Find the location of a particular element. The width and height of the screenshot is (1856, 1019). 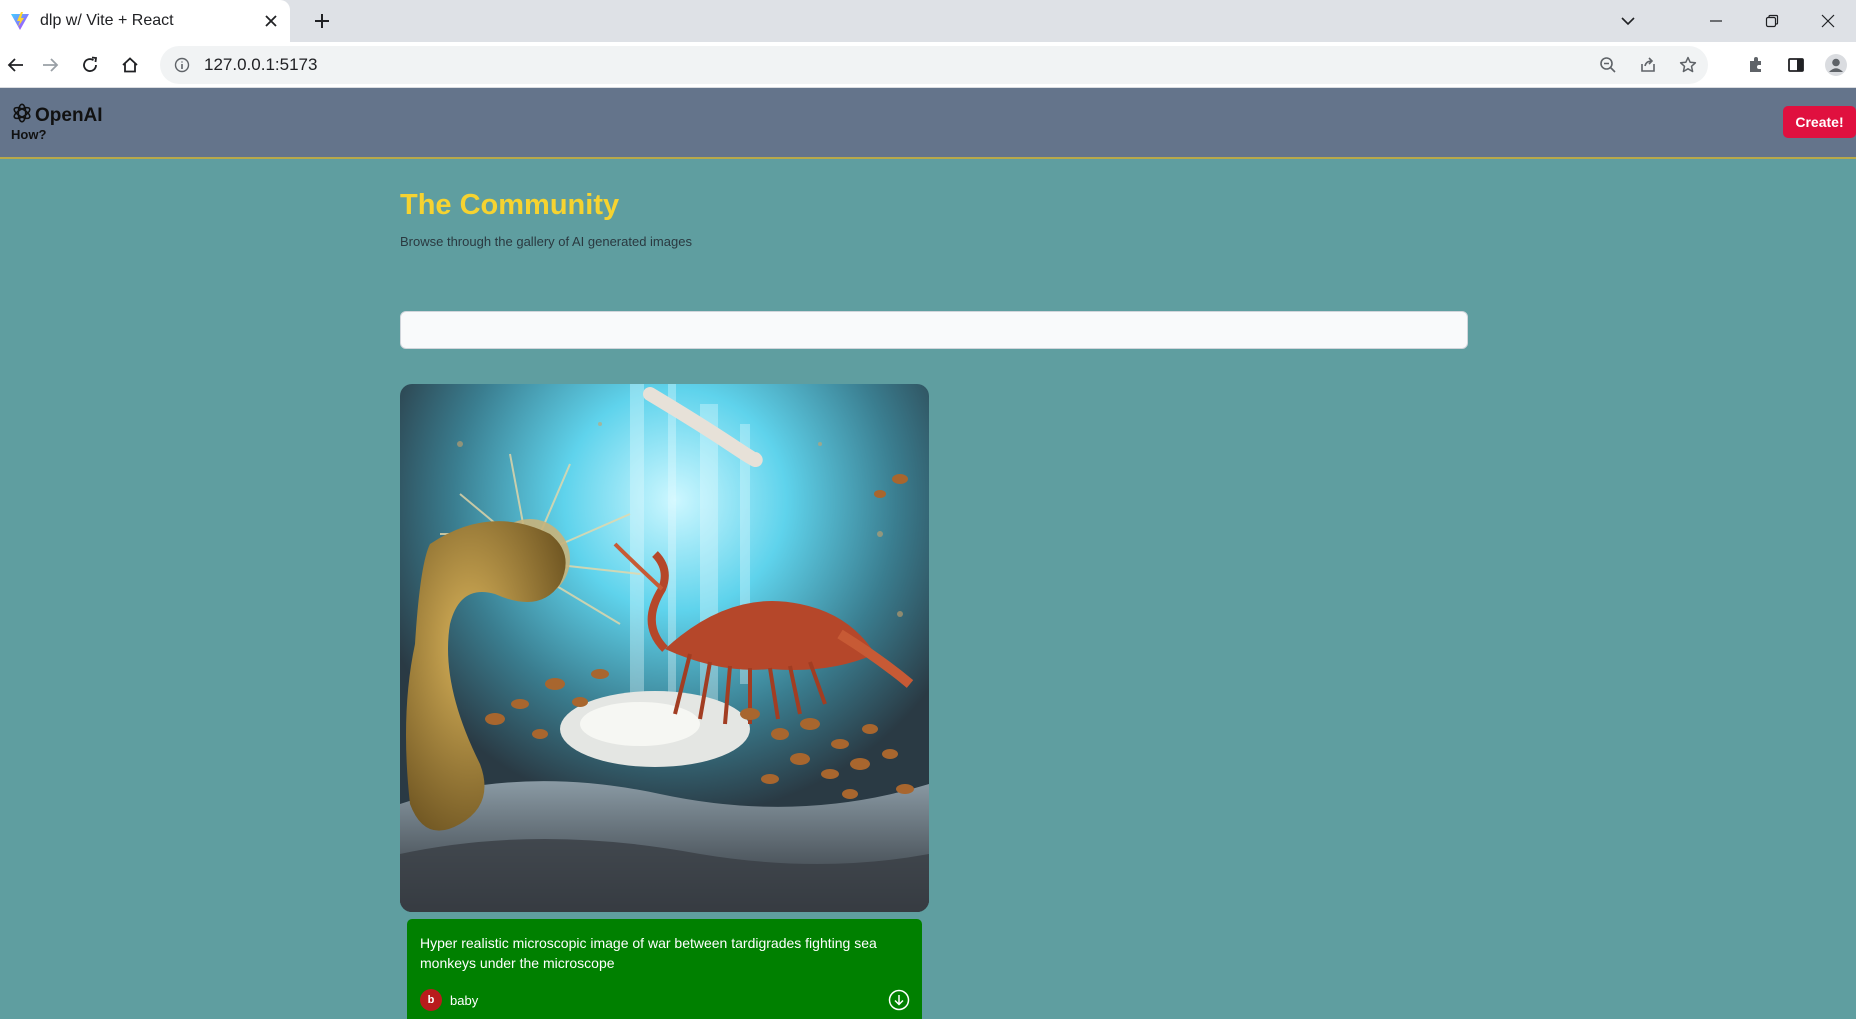

address-bar: 127.0.0.1:5173 is located at coordinates (934, 65).